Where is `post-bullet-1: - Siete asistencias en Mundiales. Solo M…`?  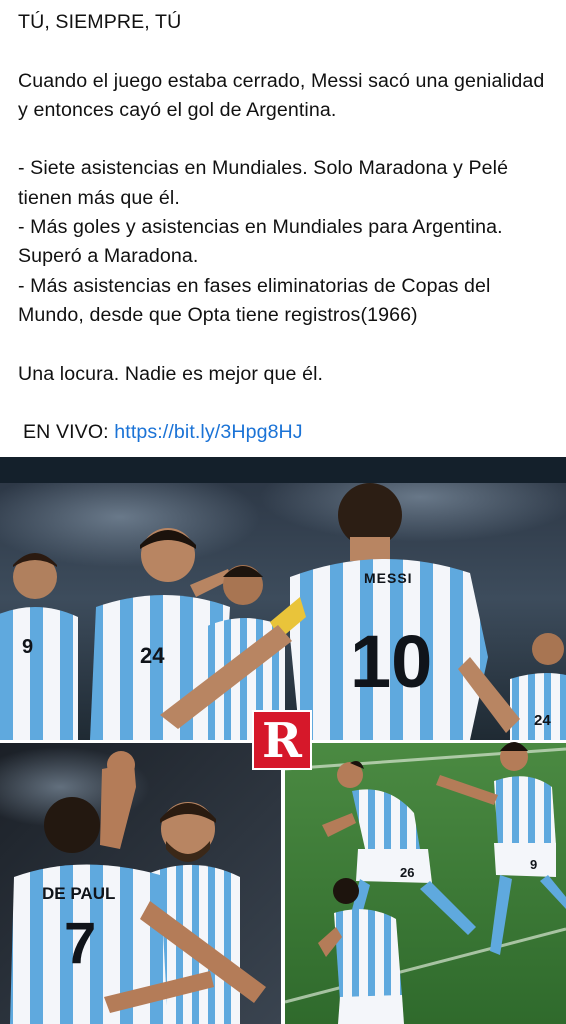
post-bullet-1: - Siete asistencias en Mundiales. Solo M… is located at coordinates (263, 183).